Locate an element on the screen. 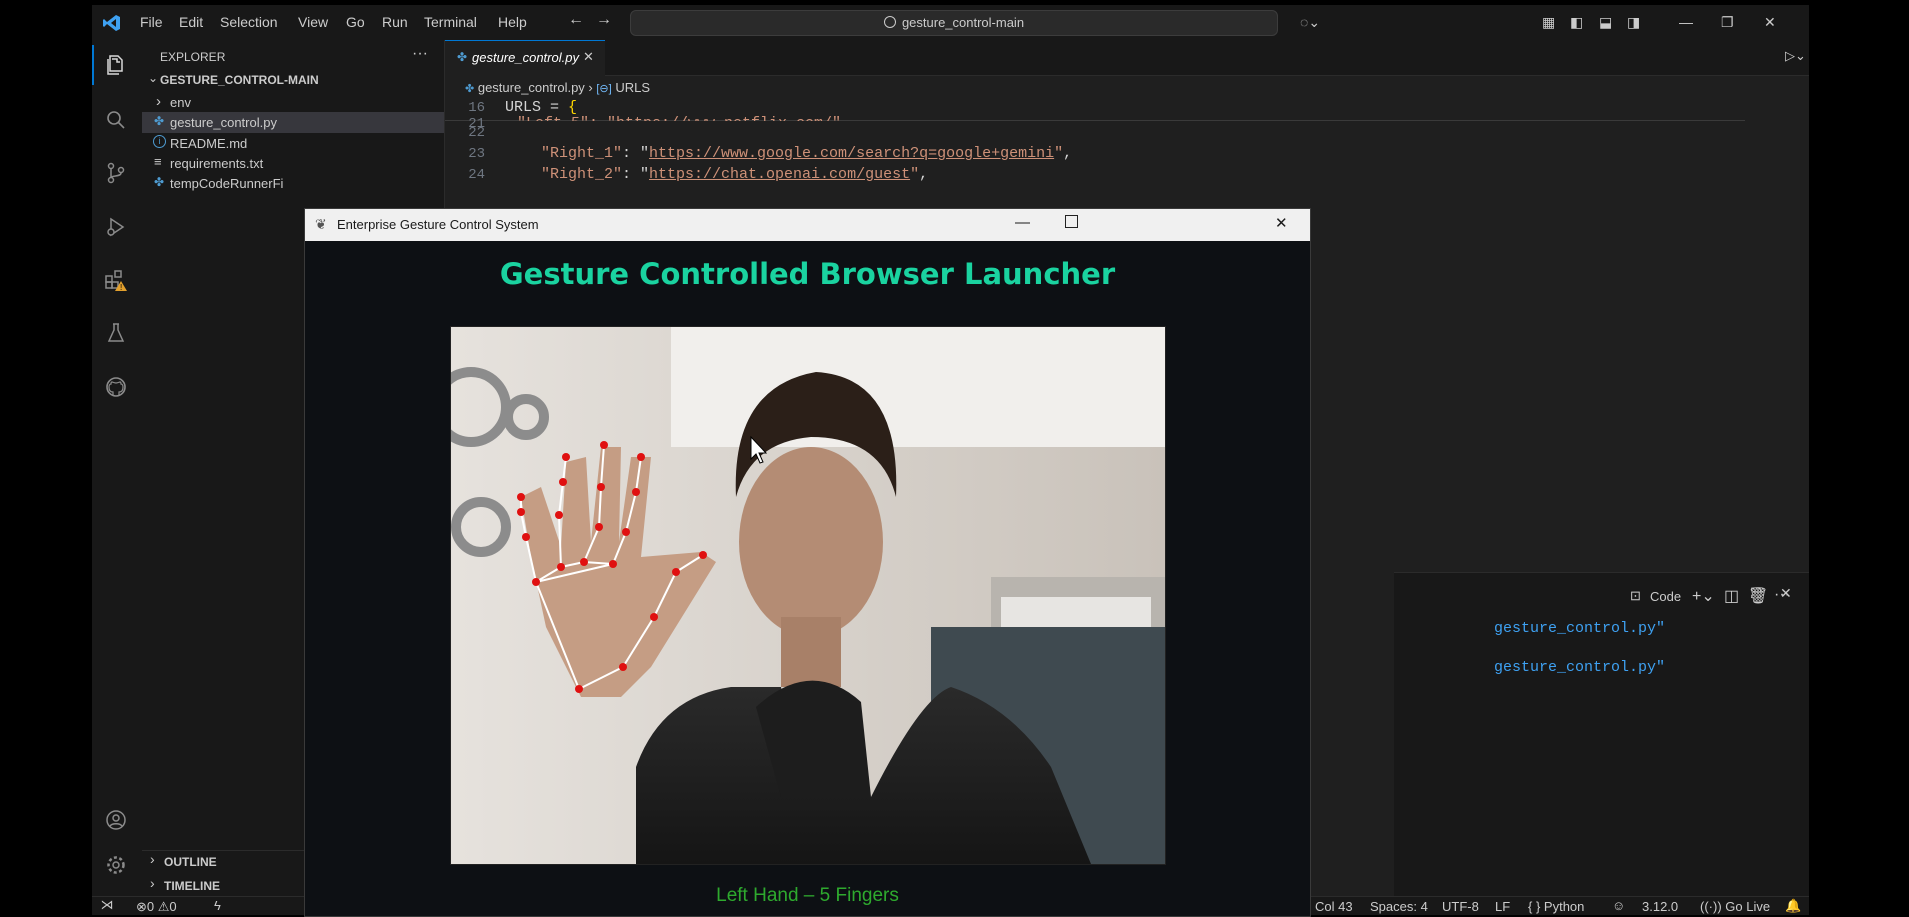 This screenshot has height=917, width=1909. tree-item-label: README.md is located at coordinates (209, 143).